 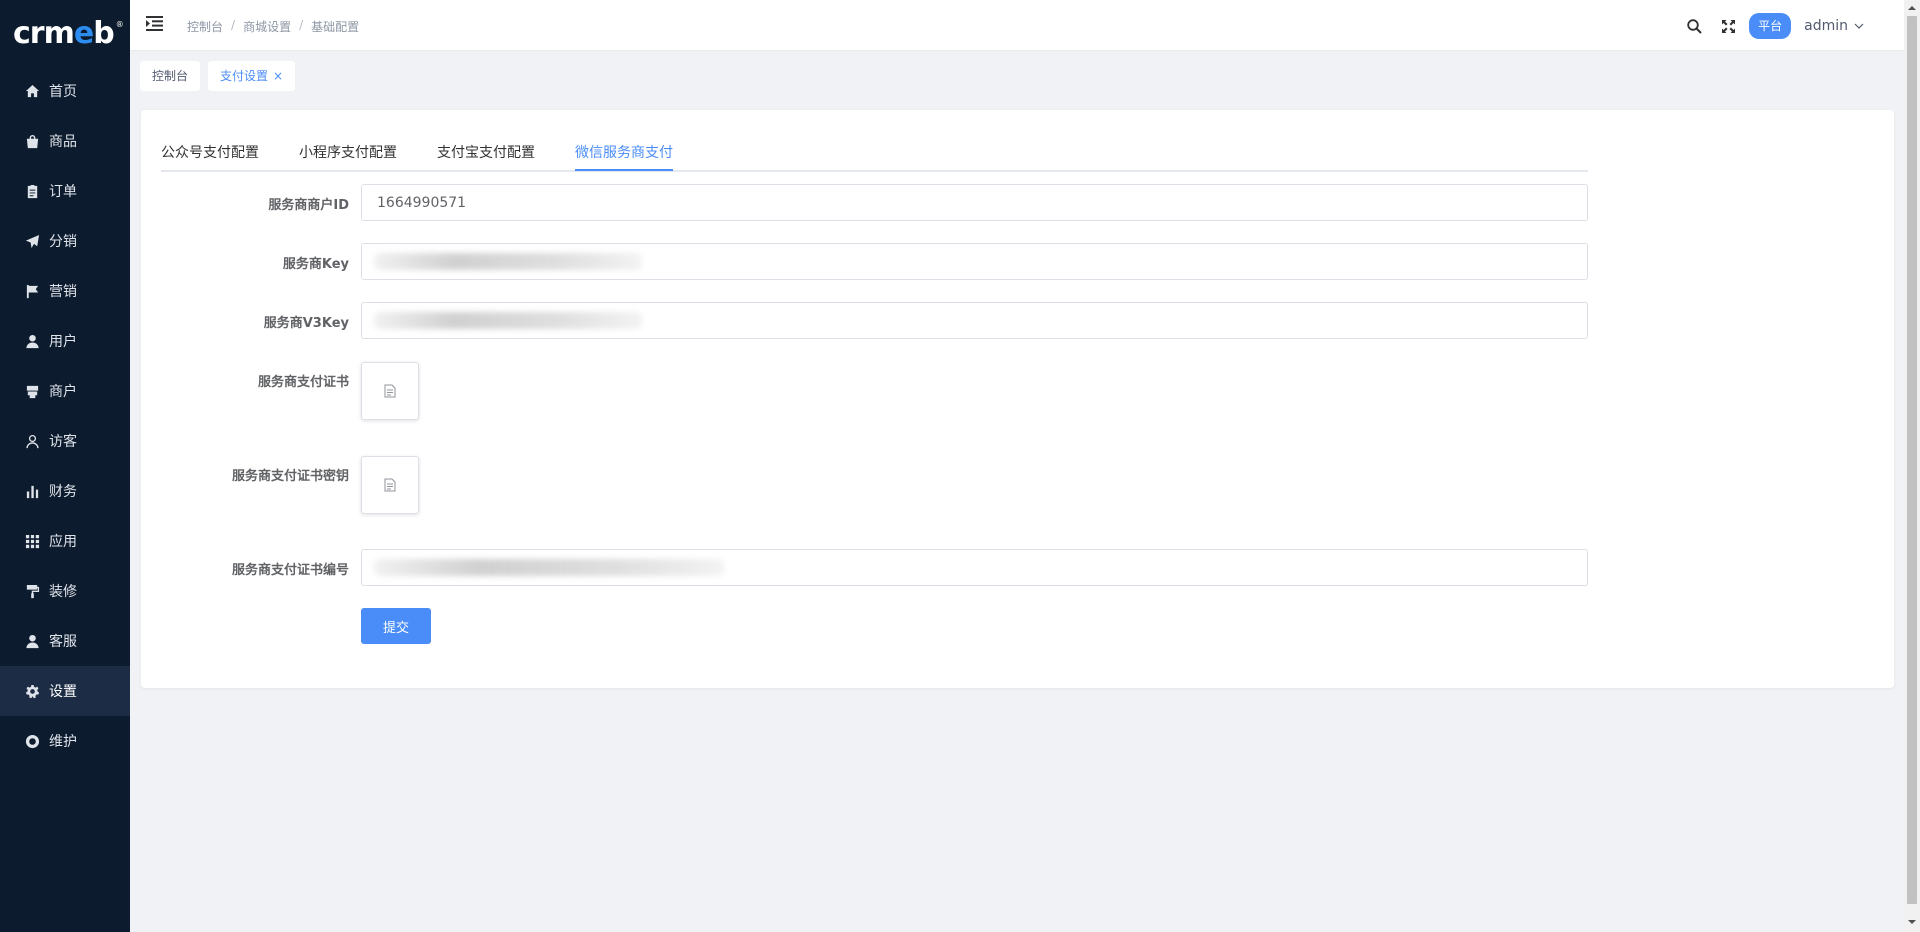 What do you see at coordinates (154, 23) in the screenshot?
I see `menu-collapse-icon` at bounding box center [154, 23].